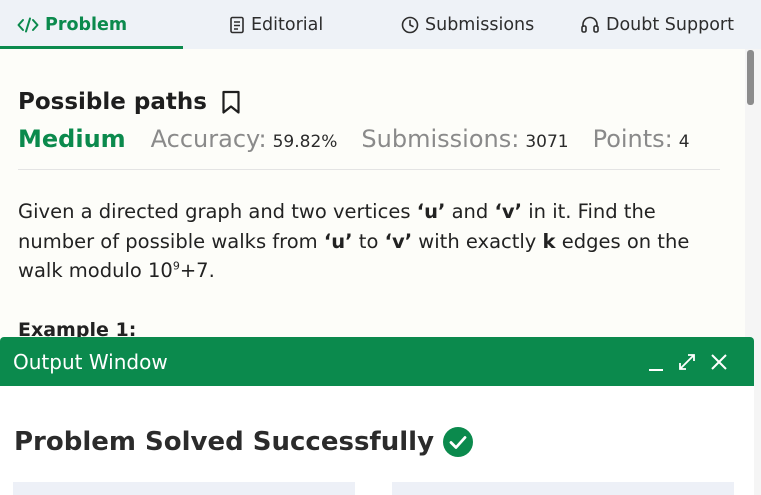 This screenshot has width=761, height=495. I want to click on points-label: Points:, so click(632, 139).